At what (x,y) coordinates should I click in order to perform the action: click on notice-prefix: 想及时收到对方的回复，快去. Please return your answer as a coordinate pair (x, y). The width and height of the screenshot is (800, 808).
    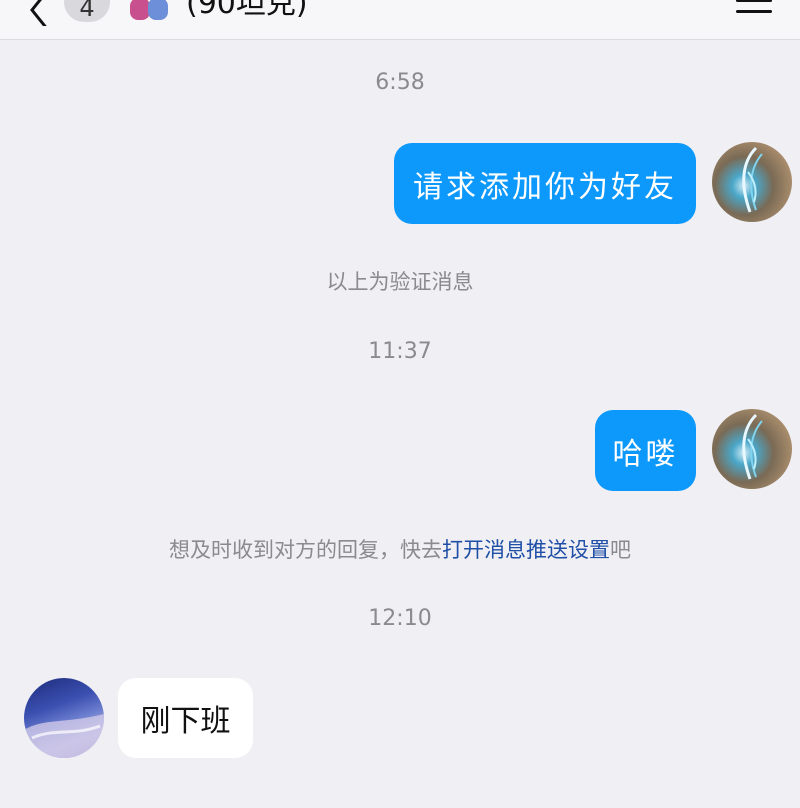
    Looking at the image, I should click on (305, 550).